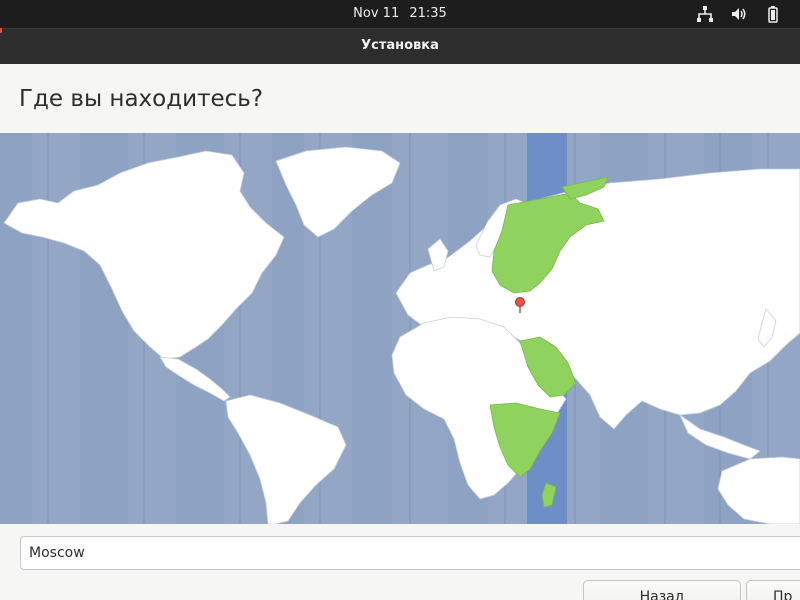 The image size is (800, 600). I want to click on window-header: Установка, so click(400, 46).